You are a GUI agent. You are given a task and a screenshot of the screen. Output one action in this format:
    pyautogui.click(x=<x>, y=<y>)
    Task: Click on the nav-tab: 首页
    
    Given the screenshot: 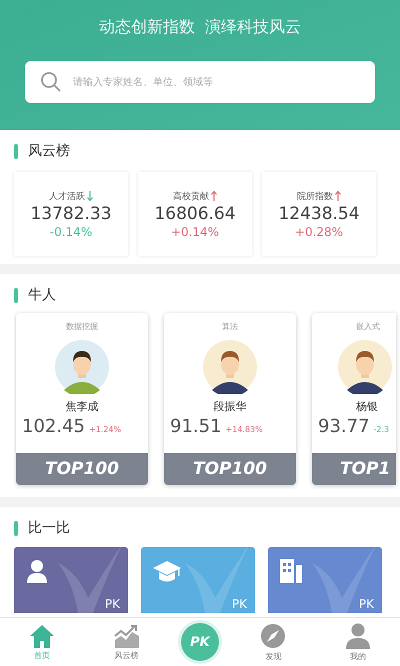 What is the action you would take?
    pyautogui.click(x=42, y=642)
    